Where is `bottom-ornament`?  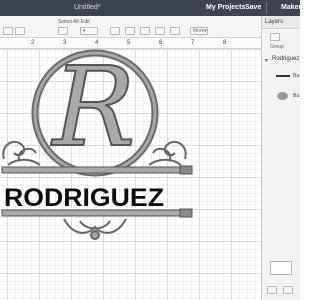
bottom-ornament is located at coordinates (95, 229).